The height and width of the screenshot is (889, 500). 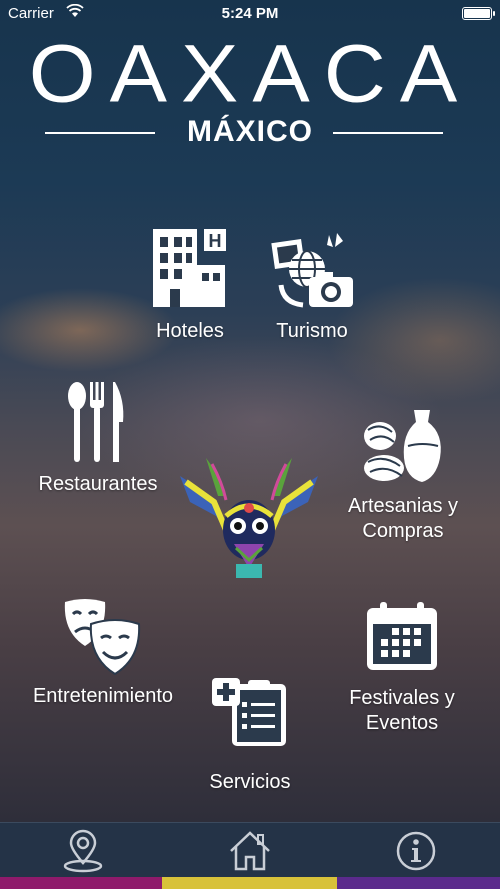 I want to click on menu-item-festivales: Festivales y Eventos, so click(x=402, y=668).